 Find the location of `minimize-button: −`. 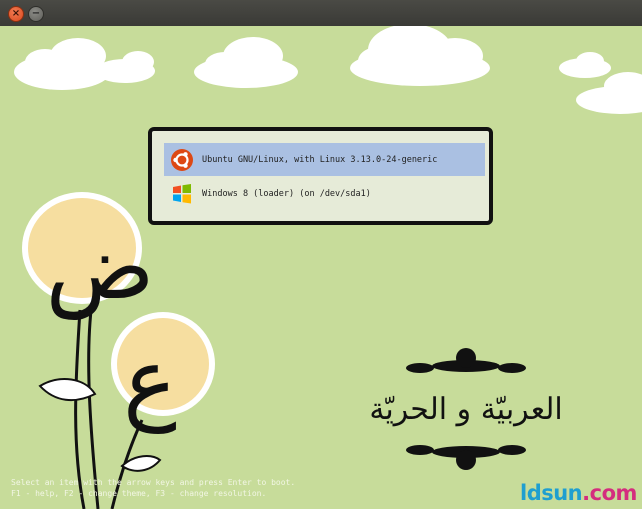

minimize-button: − is located at coordinates (36, 14).